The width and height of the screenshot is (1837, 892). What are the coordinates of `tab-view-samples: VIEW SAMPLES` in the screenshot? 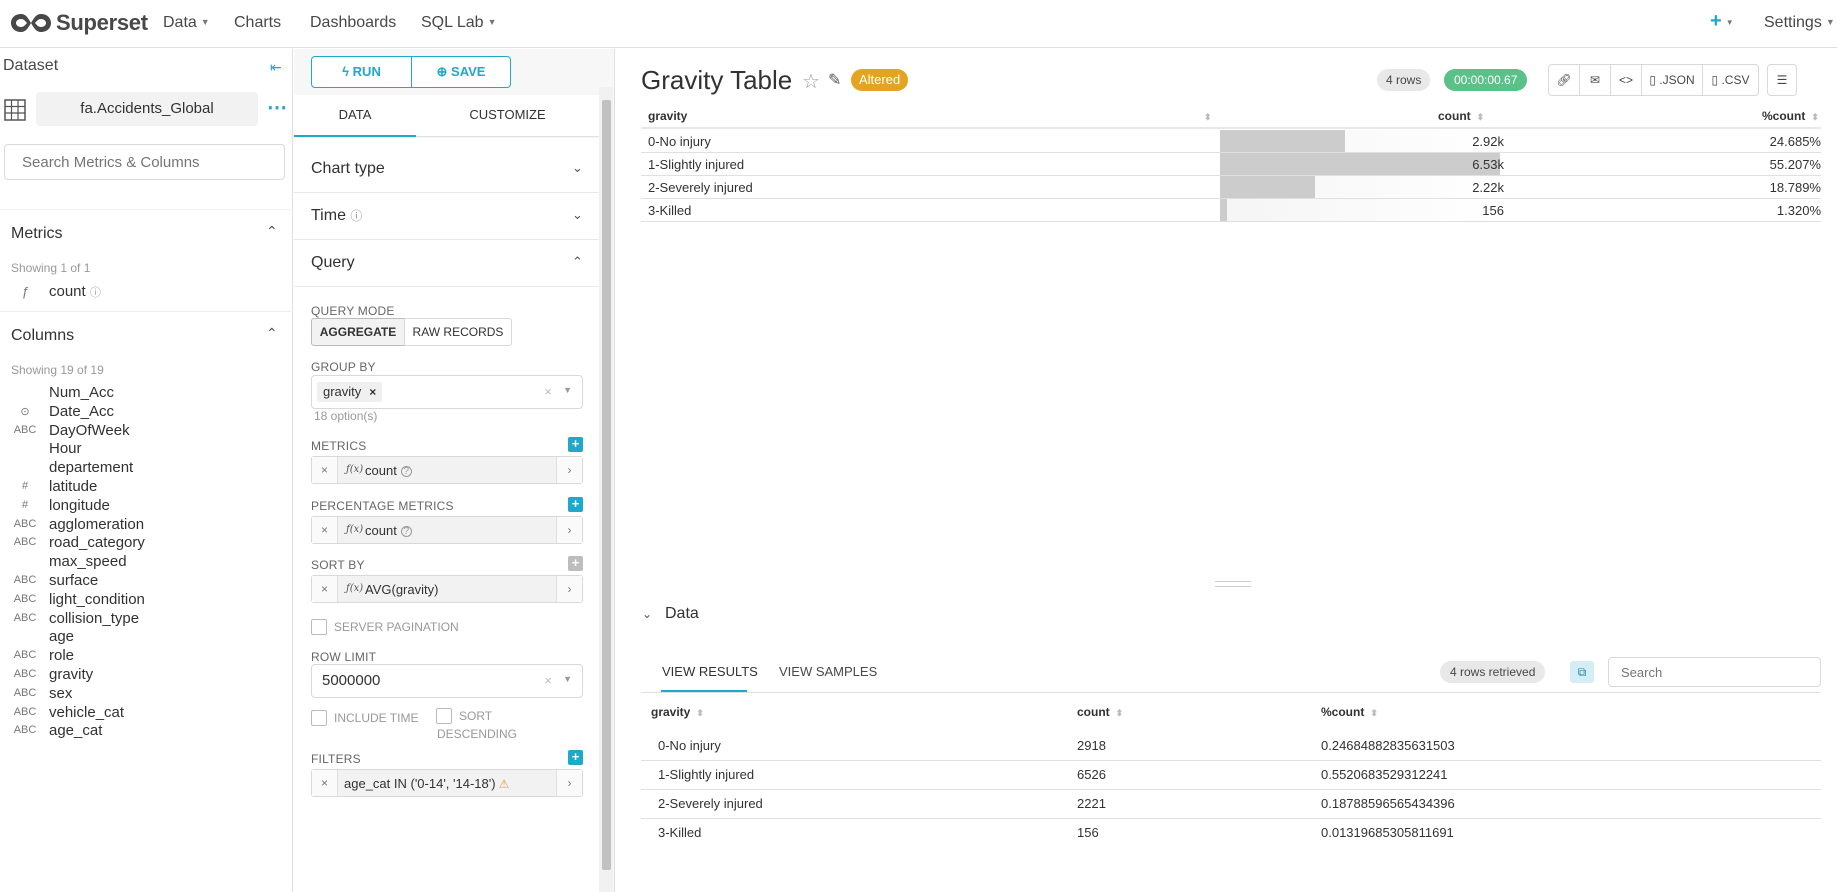 It's located at (828, 671).